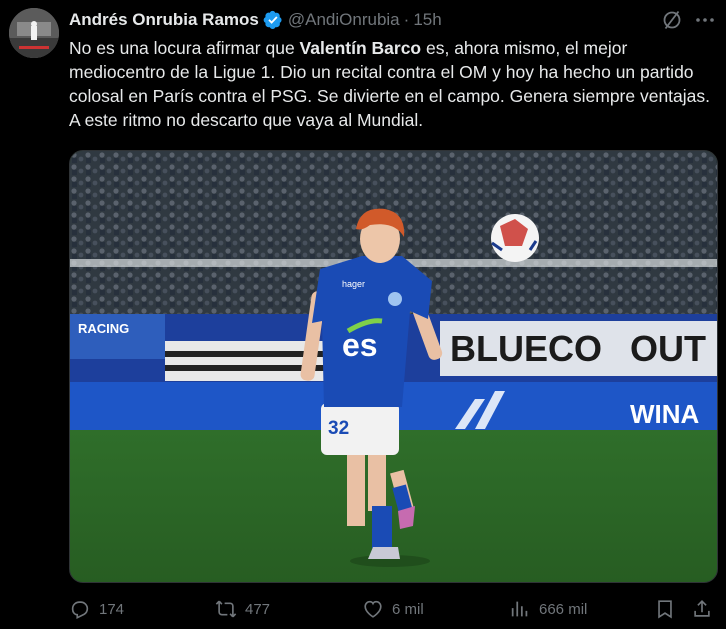 Image resolution: width=726 pixels, height=629 pixels. Describe the element at coordinates (164, 20) in the screenshot. I see `author-name: Andrés Onrubia Ramos` at that location.